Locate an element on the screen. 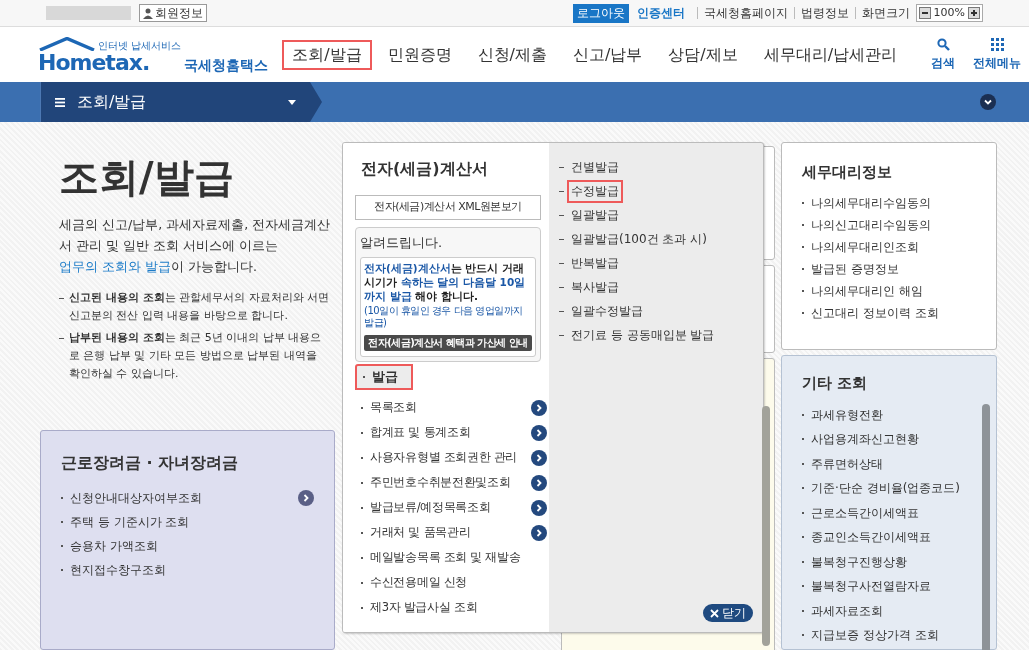 The image size is (1029, 650). notice-title: 알려드립니다. is located at coordinates (402, 243).